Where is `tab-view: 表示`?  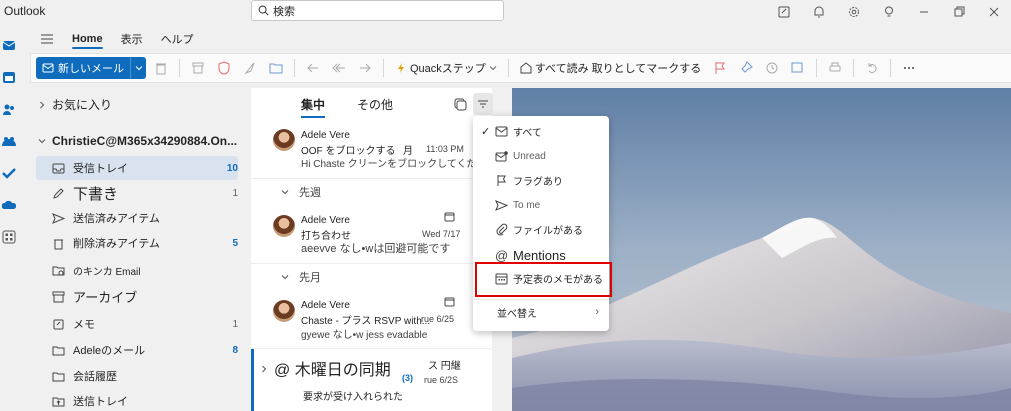 tab-view: 表示 is located at coordinates (132, 39).